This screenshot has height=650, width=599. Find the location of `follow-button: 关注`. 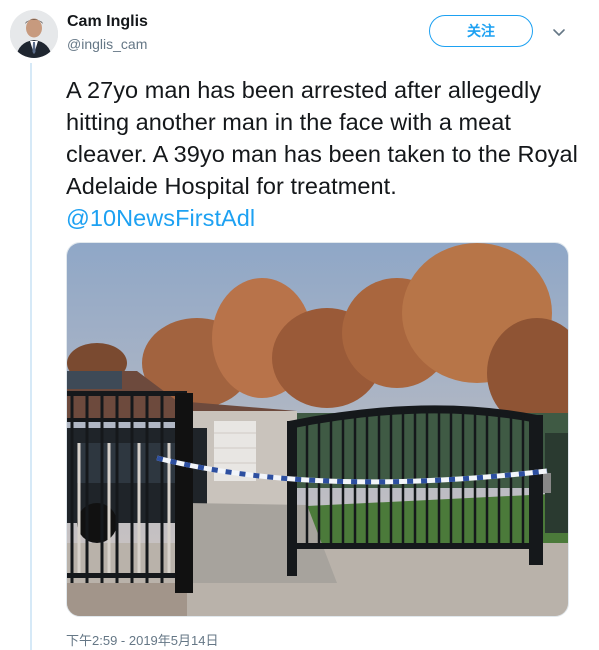

follow-button: 关注 is located at coordinates (481, 31).